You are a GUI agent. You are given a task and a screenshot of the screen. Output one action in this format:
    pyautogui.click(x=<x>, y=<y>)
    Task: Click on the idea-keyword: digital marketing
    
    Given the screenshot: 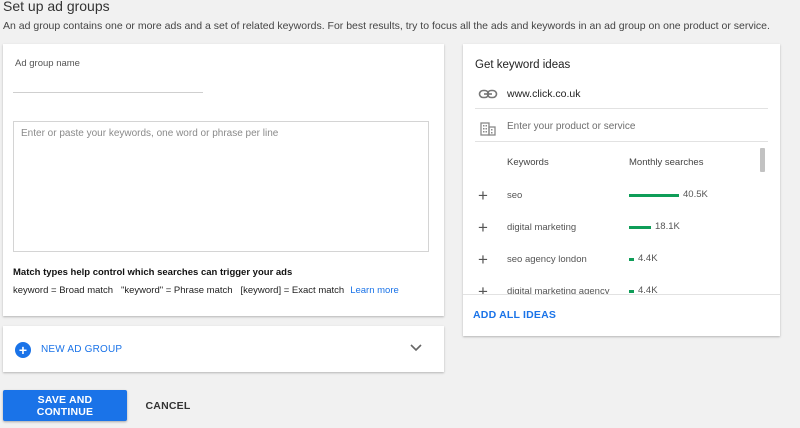 What is the action you would take?
    pyautogui.click(x=542, y=227)
    